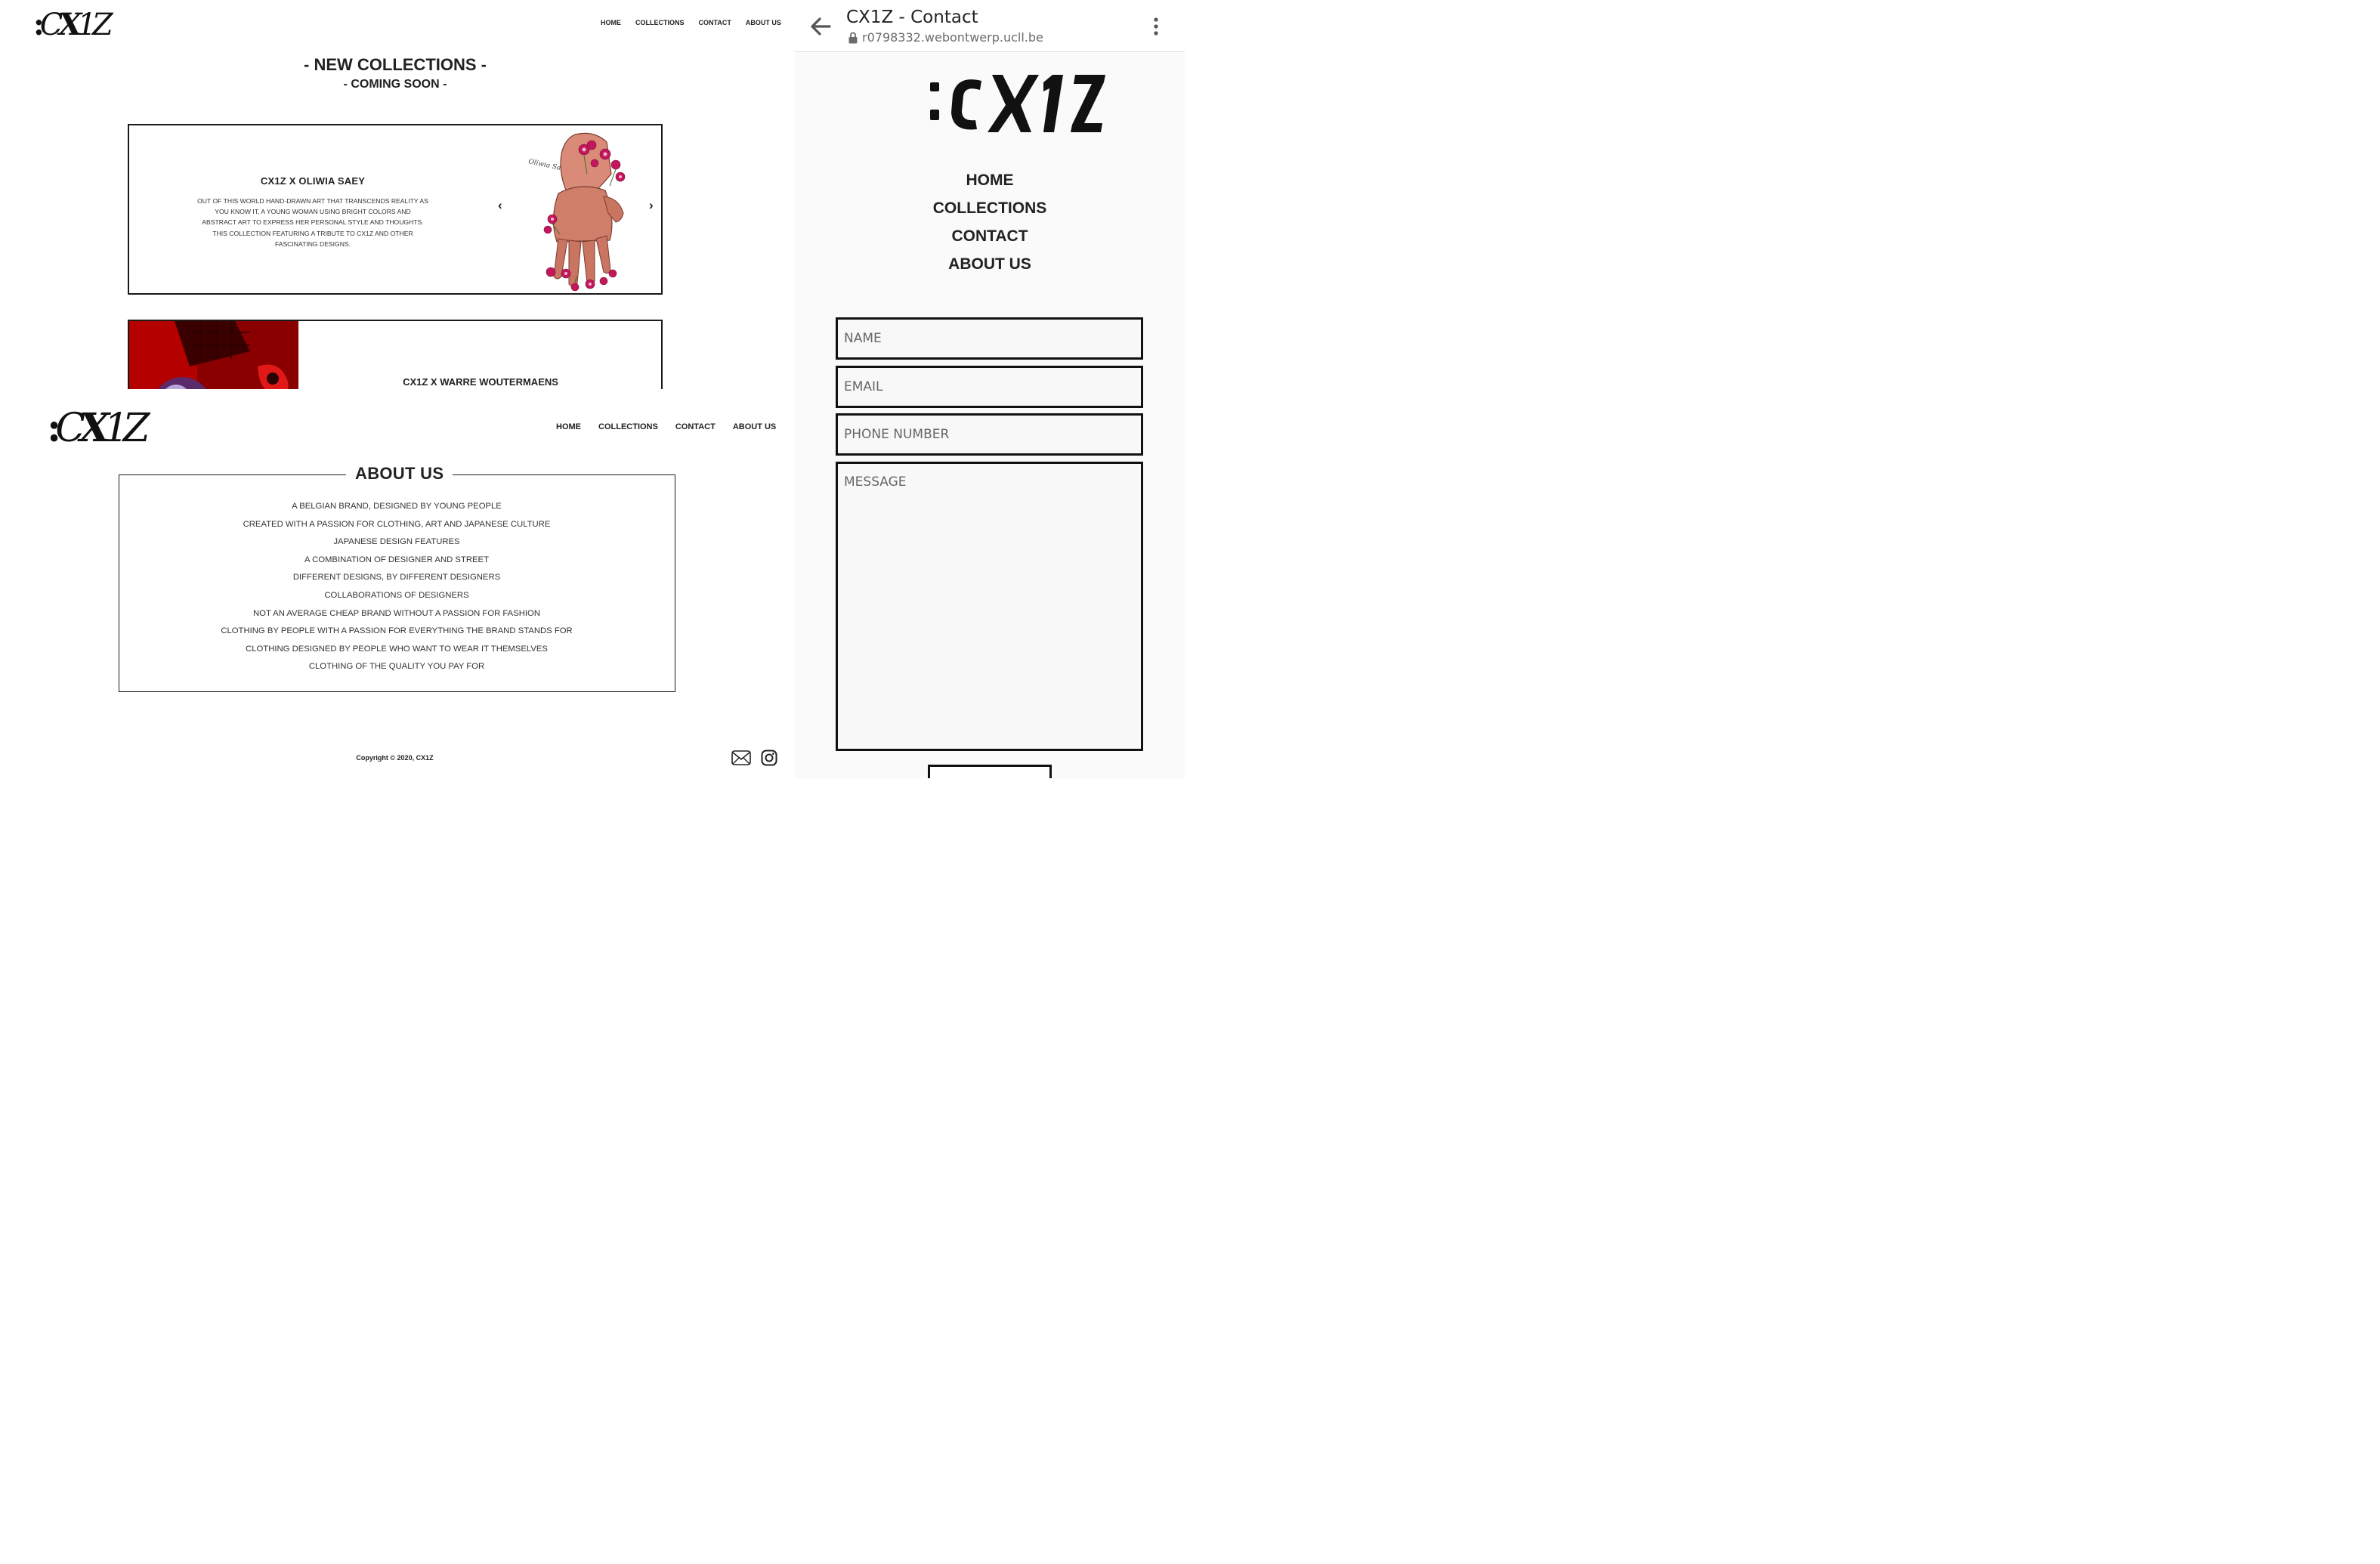  What do you see at coordinates (586, 163) in the screenshot?
I see `arm-shape` at bounding box center [586, 163].